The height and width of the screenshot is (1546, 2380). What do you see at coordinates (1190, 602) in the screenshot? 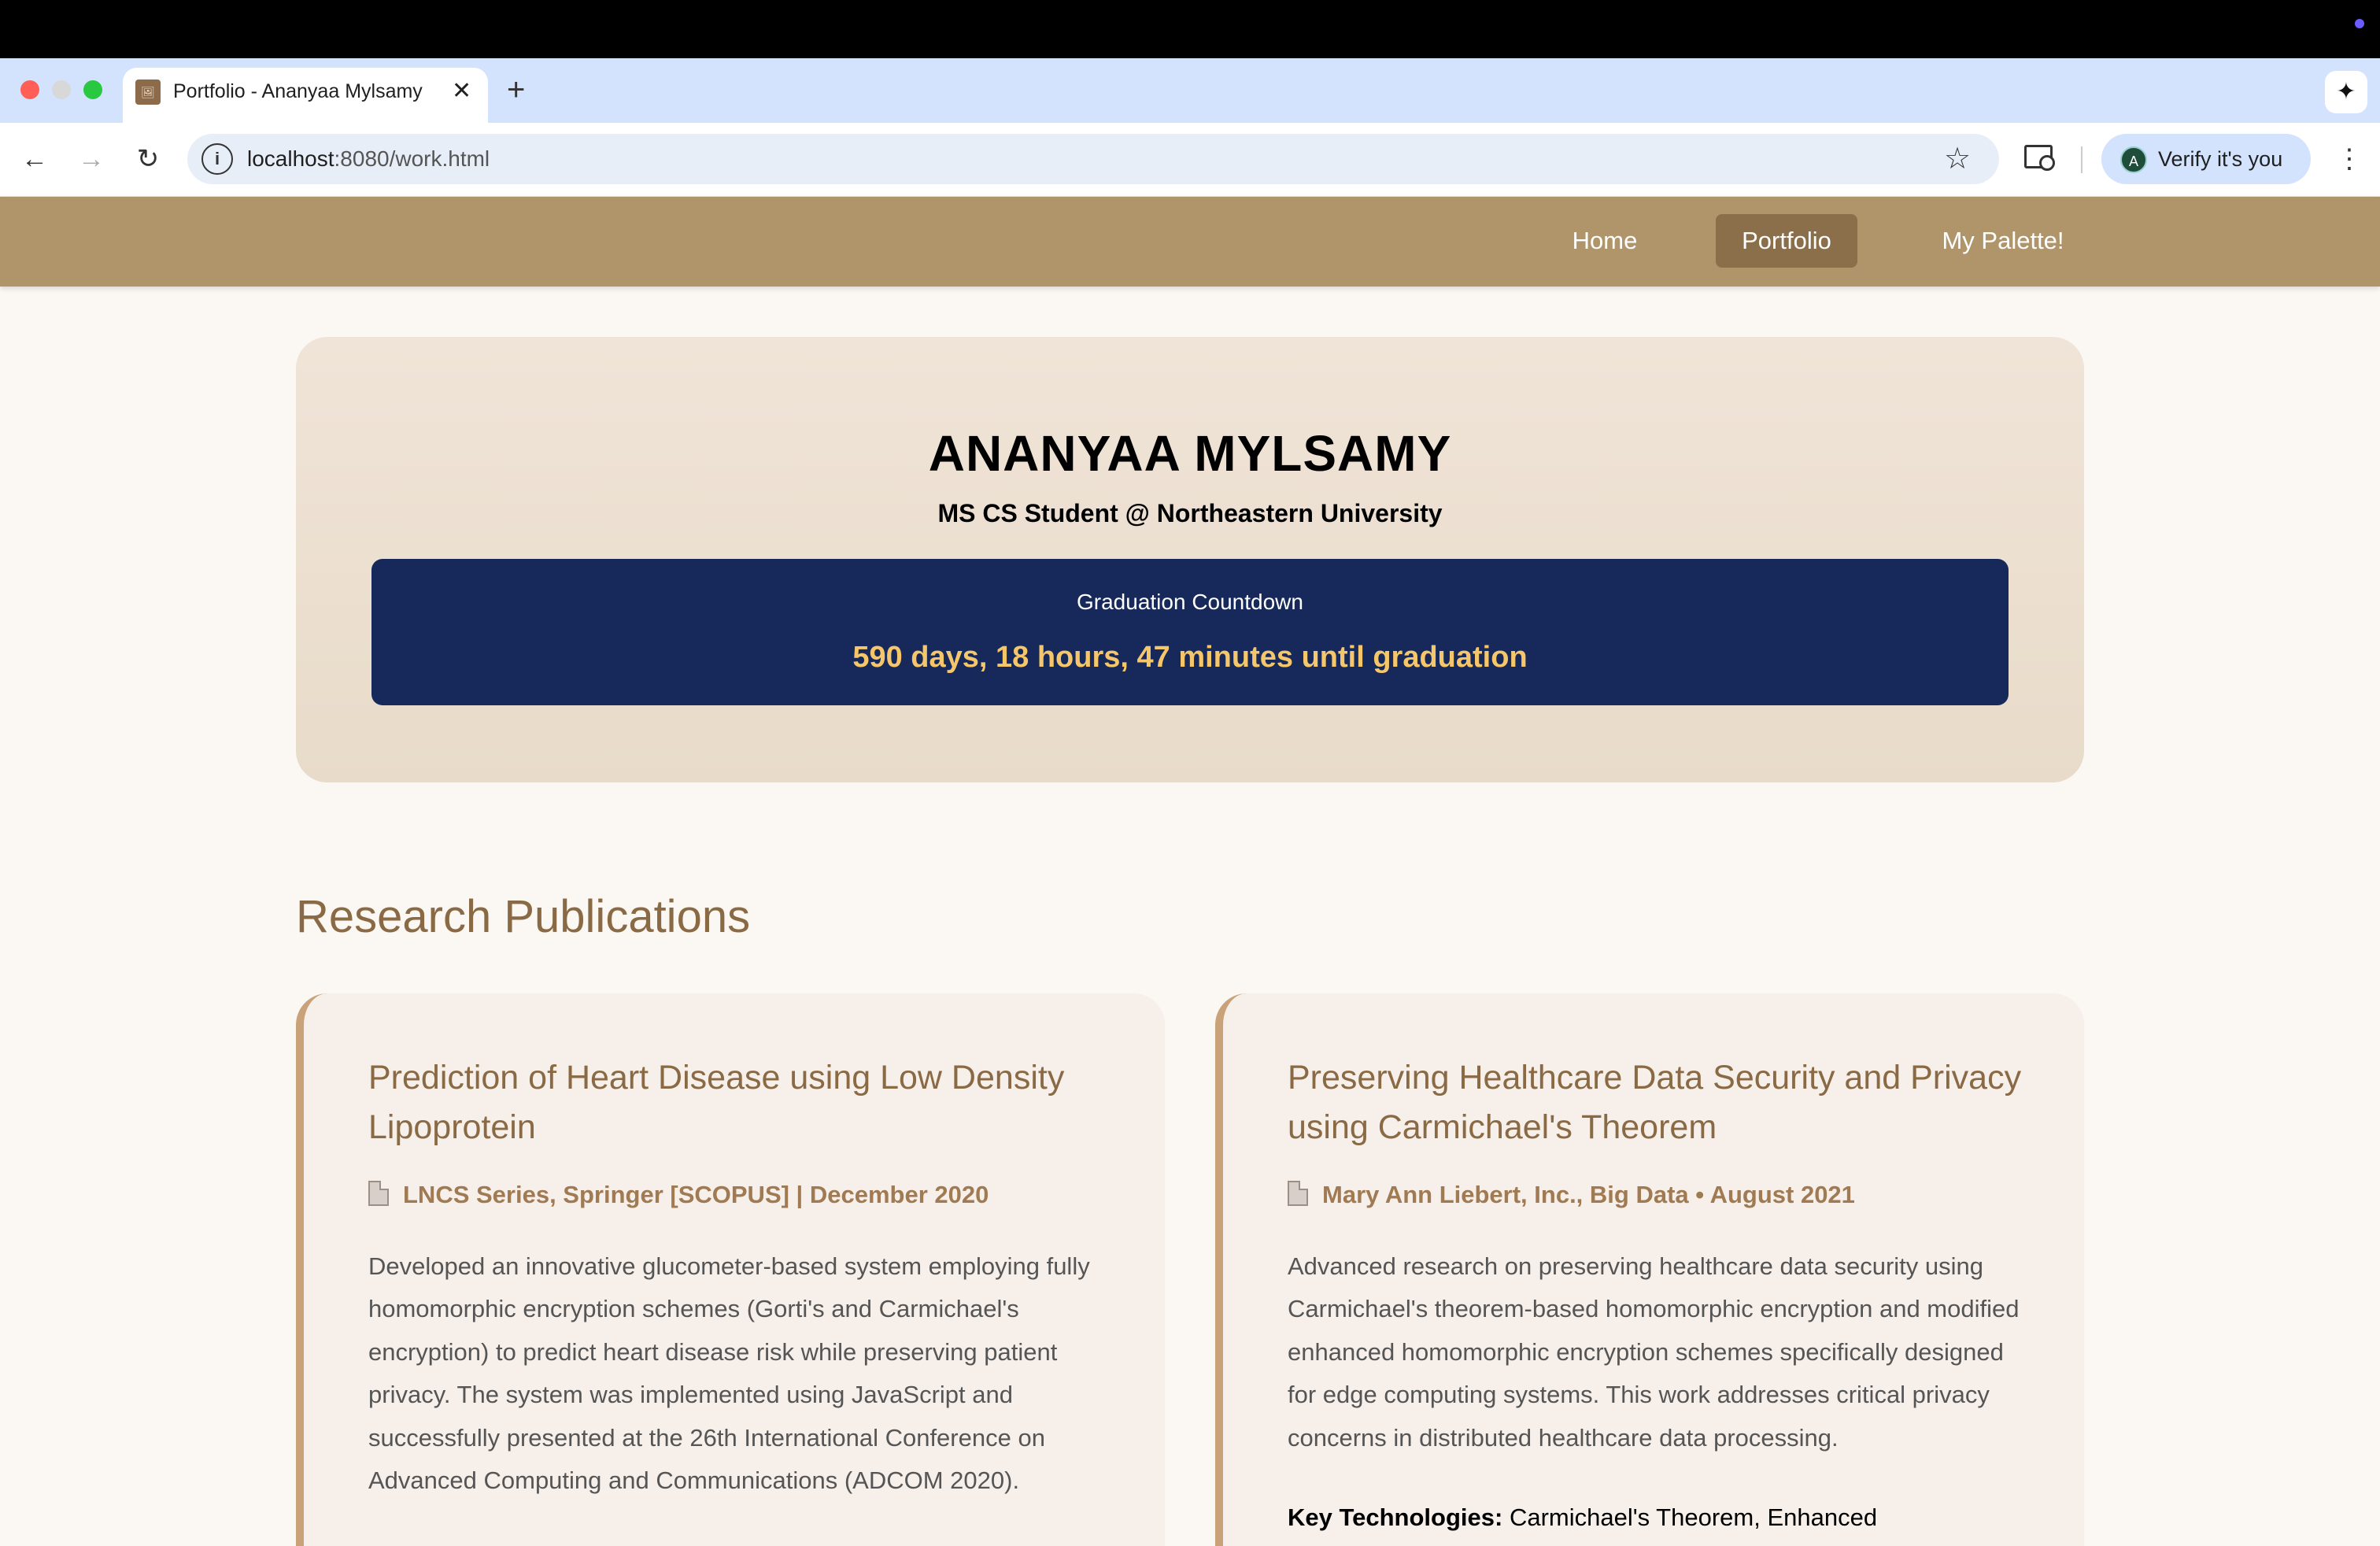
I see `countdown-label: Graduation Countdown` at bounding box center [1190, 602].